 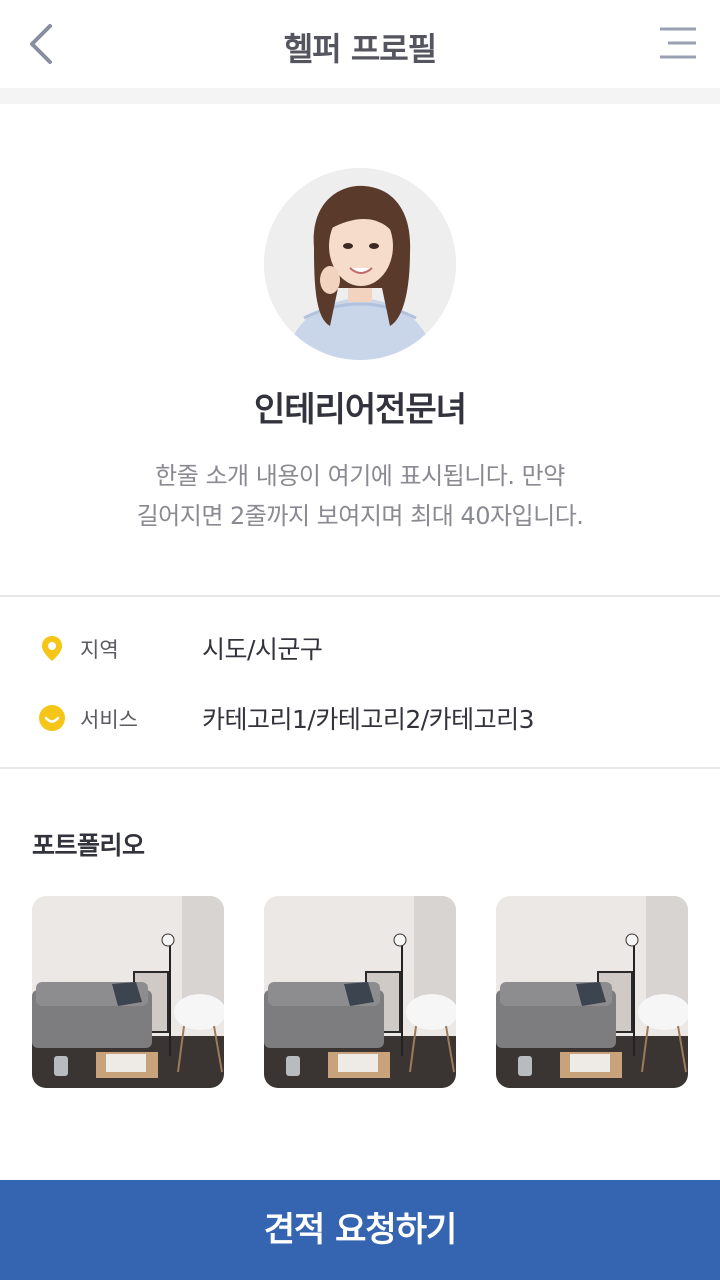 I want to click on request-quote-button: 견적 요청하기, so click(x=360, y=1230).